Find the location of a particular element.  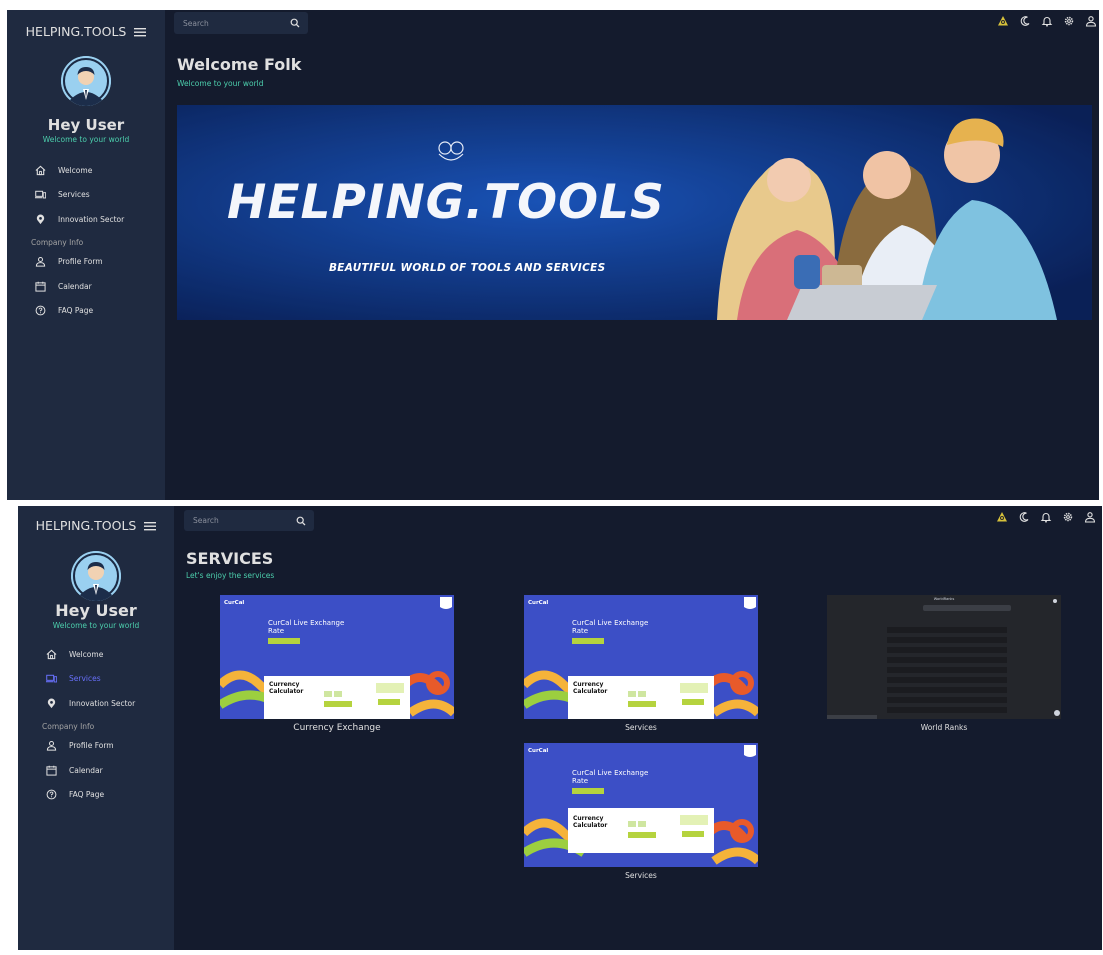

service-card-world-ranks: WorldRanks World Ranks is located at coordinates (944, 665).